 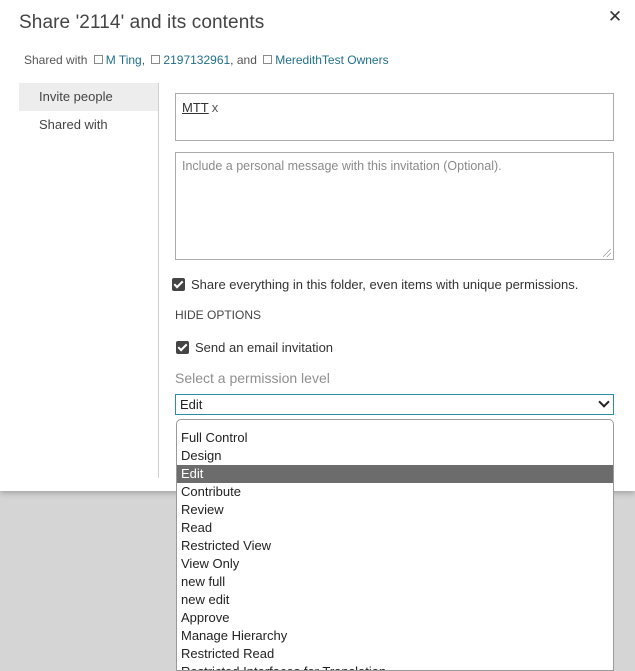 What do you see at coordinates (395, 564) in the screenshot?
I see `permission-option: View Only` at bounding box center [395, 564].